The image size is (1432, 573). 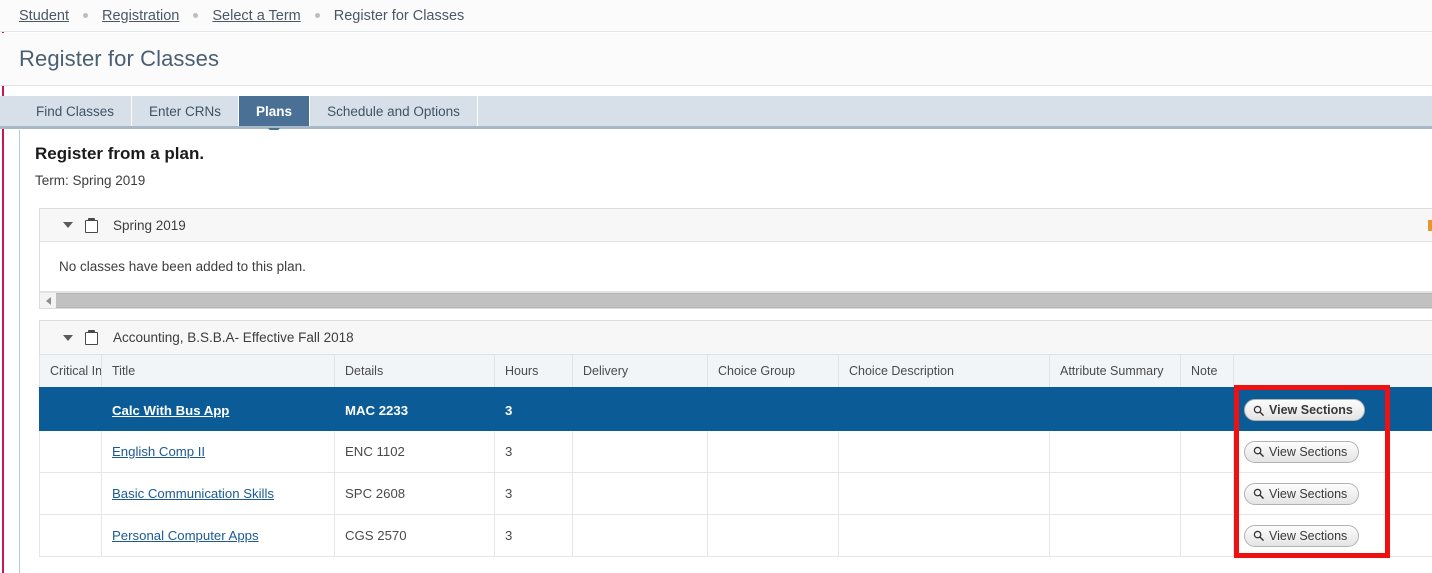 I want to click on column-header-6: Choice Description, so click(x=944, y=372).